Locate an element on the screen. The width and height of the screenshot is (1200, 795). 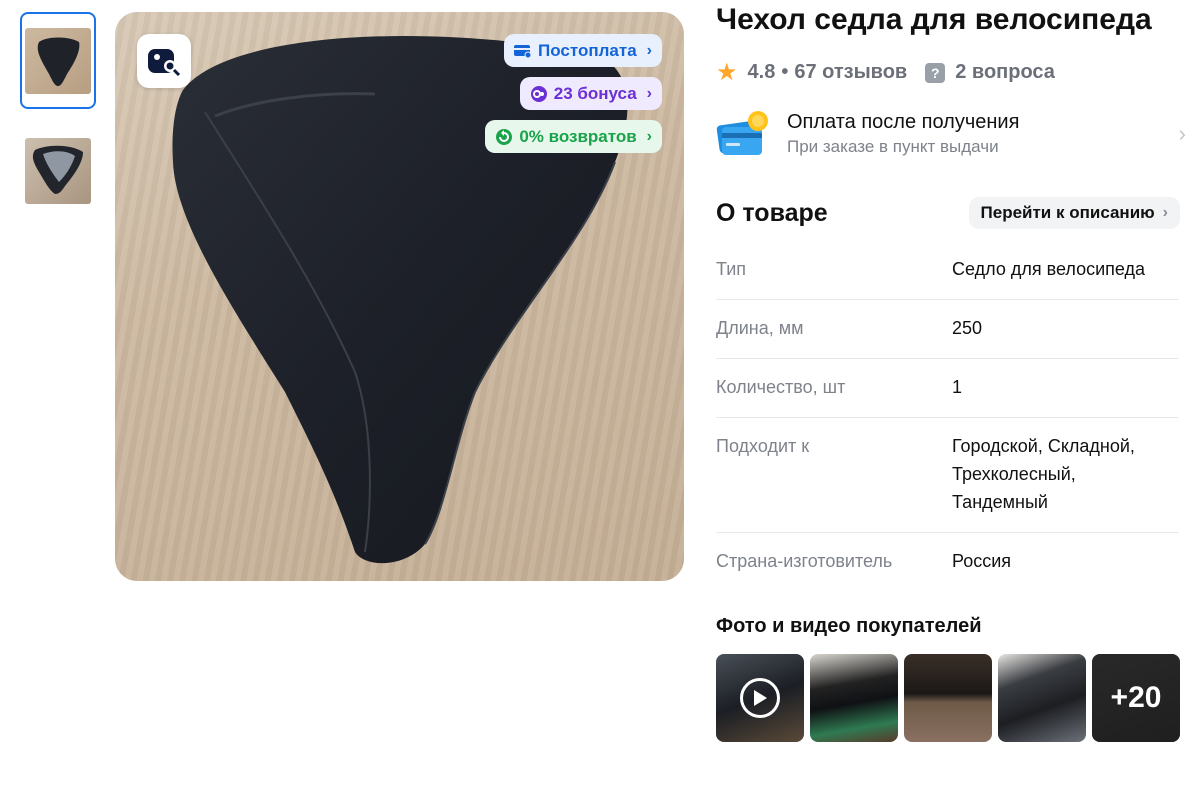
questions-link: ? 2 вопроса is located at coordinates (990, 72).